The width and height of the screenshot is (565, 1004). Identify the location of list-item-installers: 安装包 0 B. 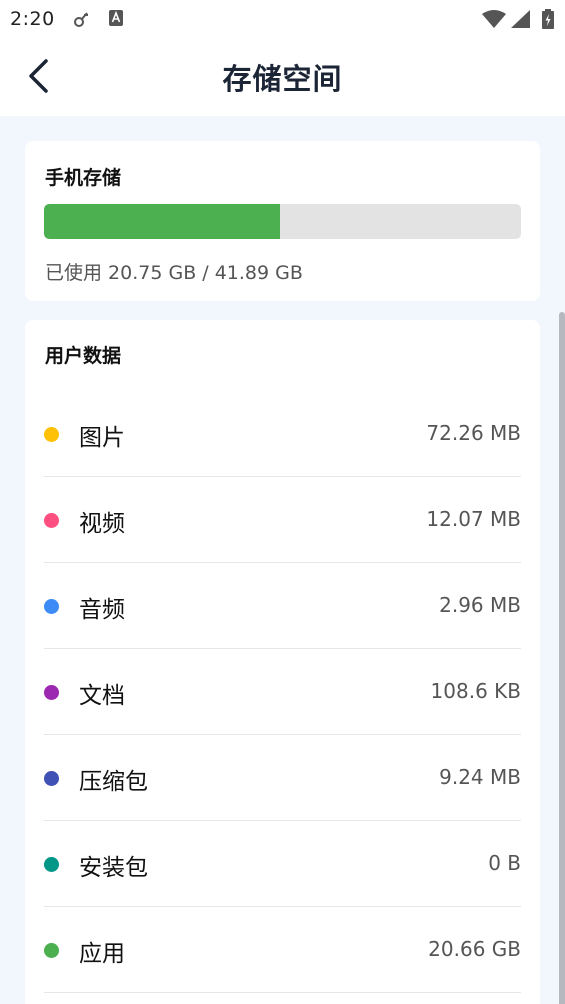
(282, 864).